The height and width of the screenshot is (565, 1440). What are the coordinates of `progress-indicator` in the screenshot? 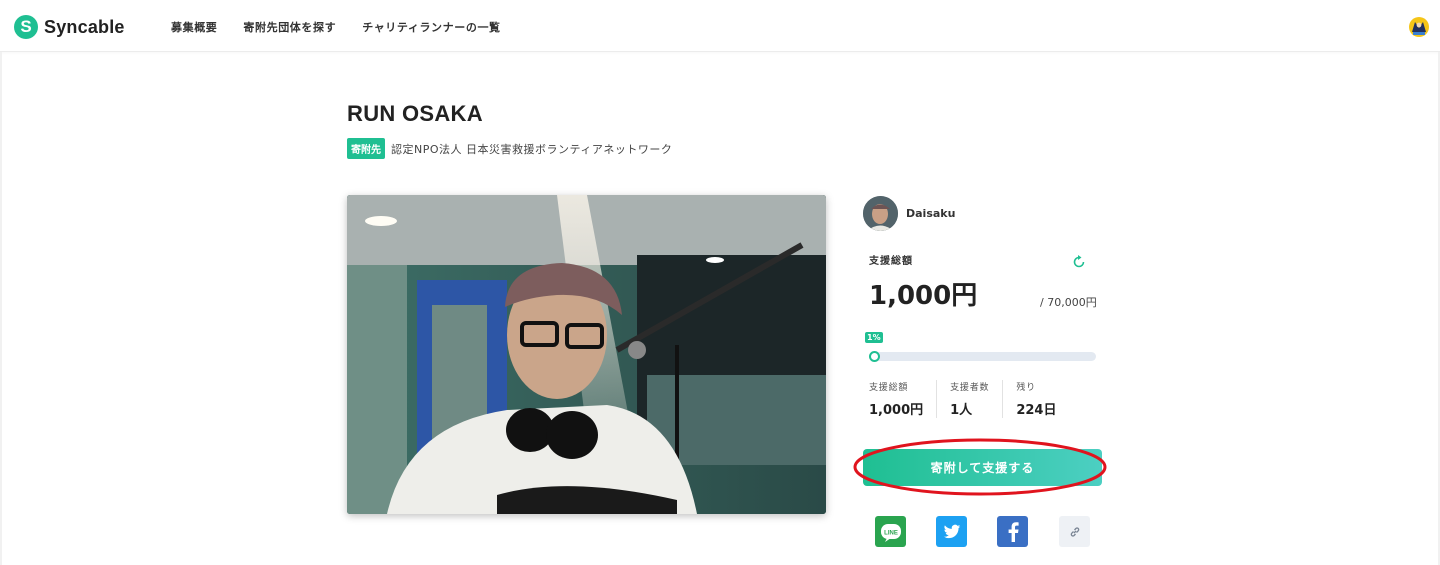 It's located at (874, 356).